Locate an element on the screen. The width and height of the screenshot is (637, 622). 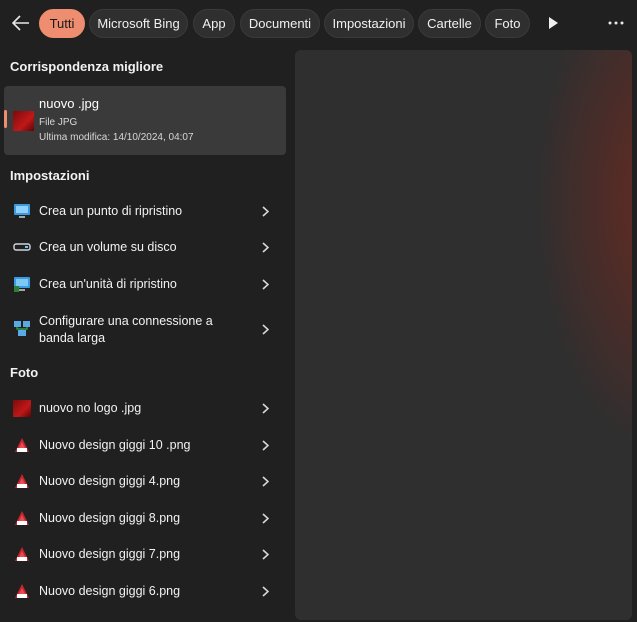
best-match-modified: Ultima modifica: 14/10/2024, 04:07 is located at coordinates (116, 137).